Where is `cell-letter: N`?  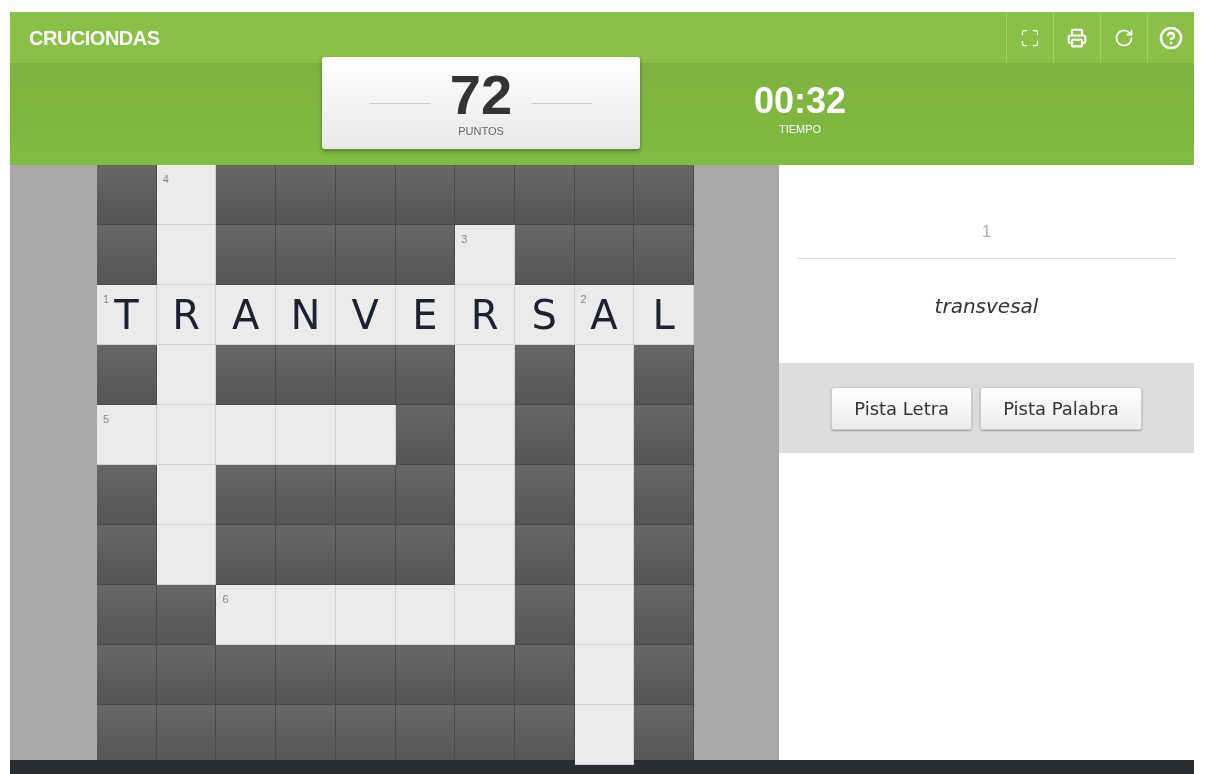
cell-letter: N is located at coordinates (305, 315).